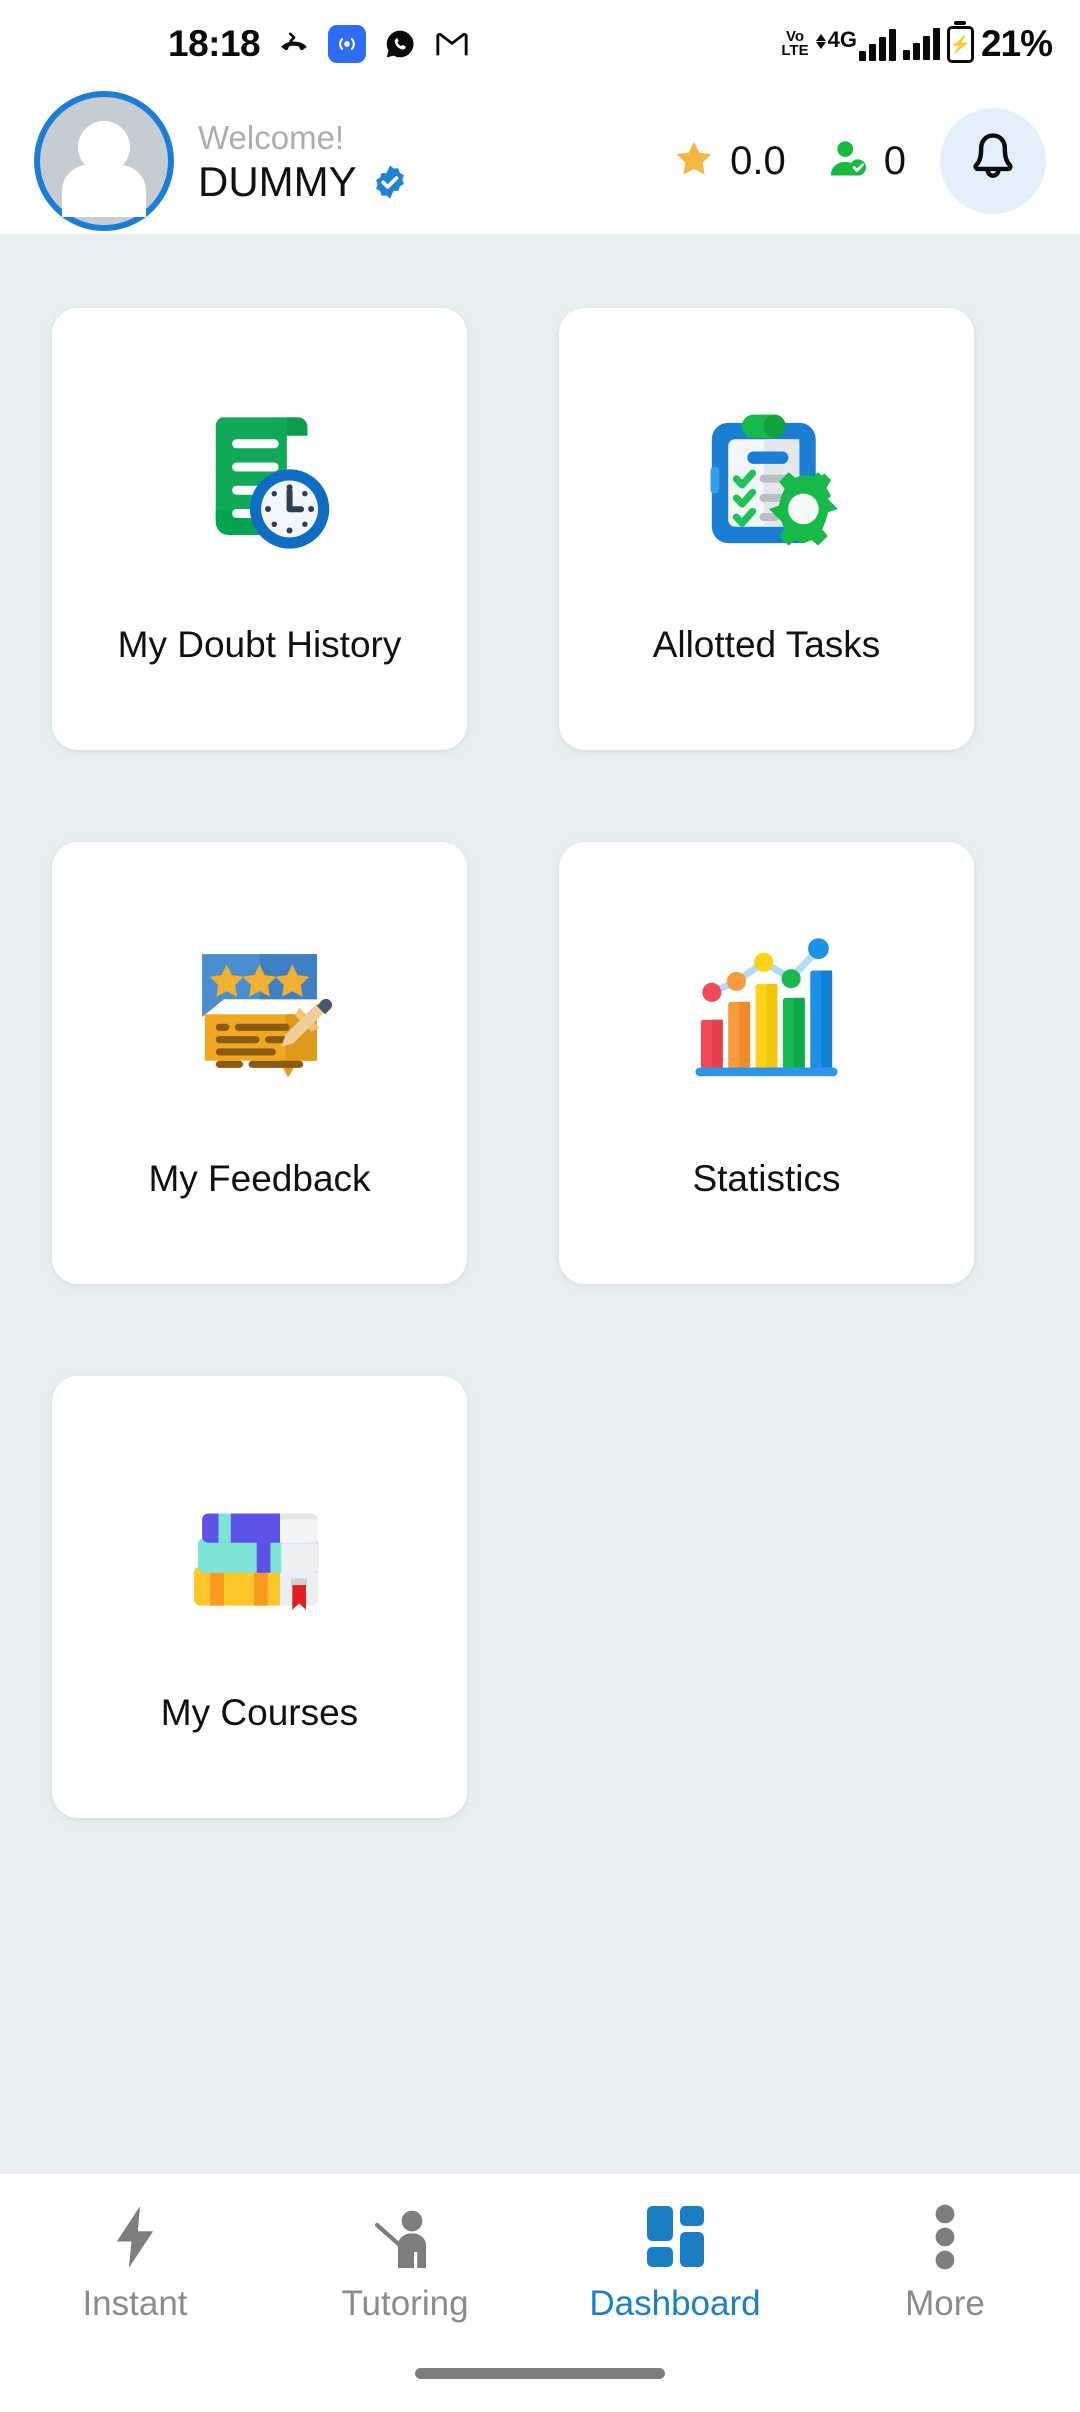  I want to click on whatsapp-icon, so click(400, 44).